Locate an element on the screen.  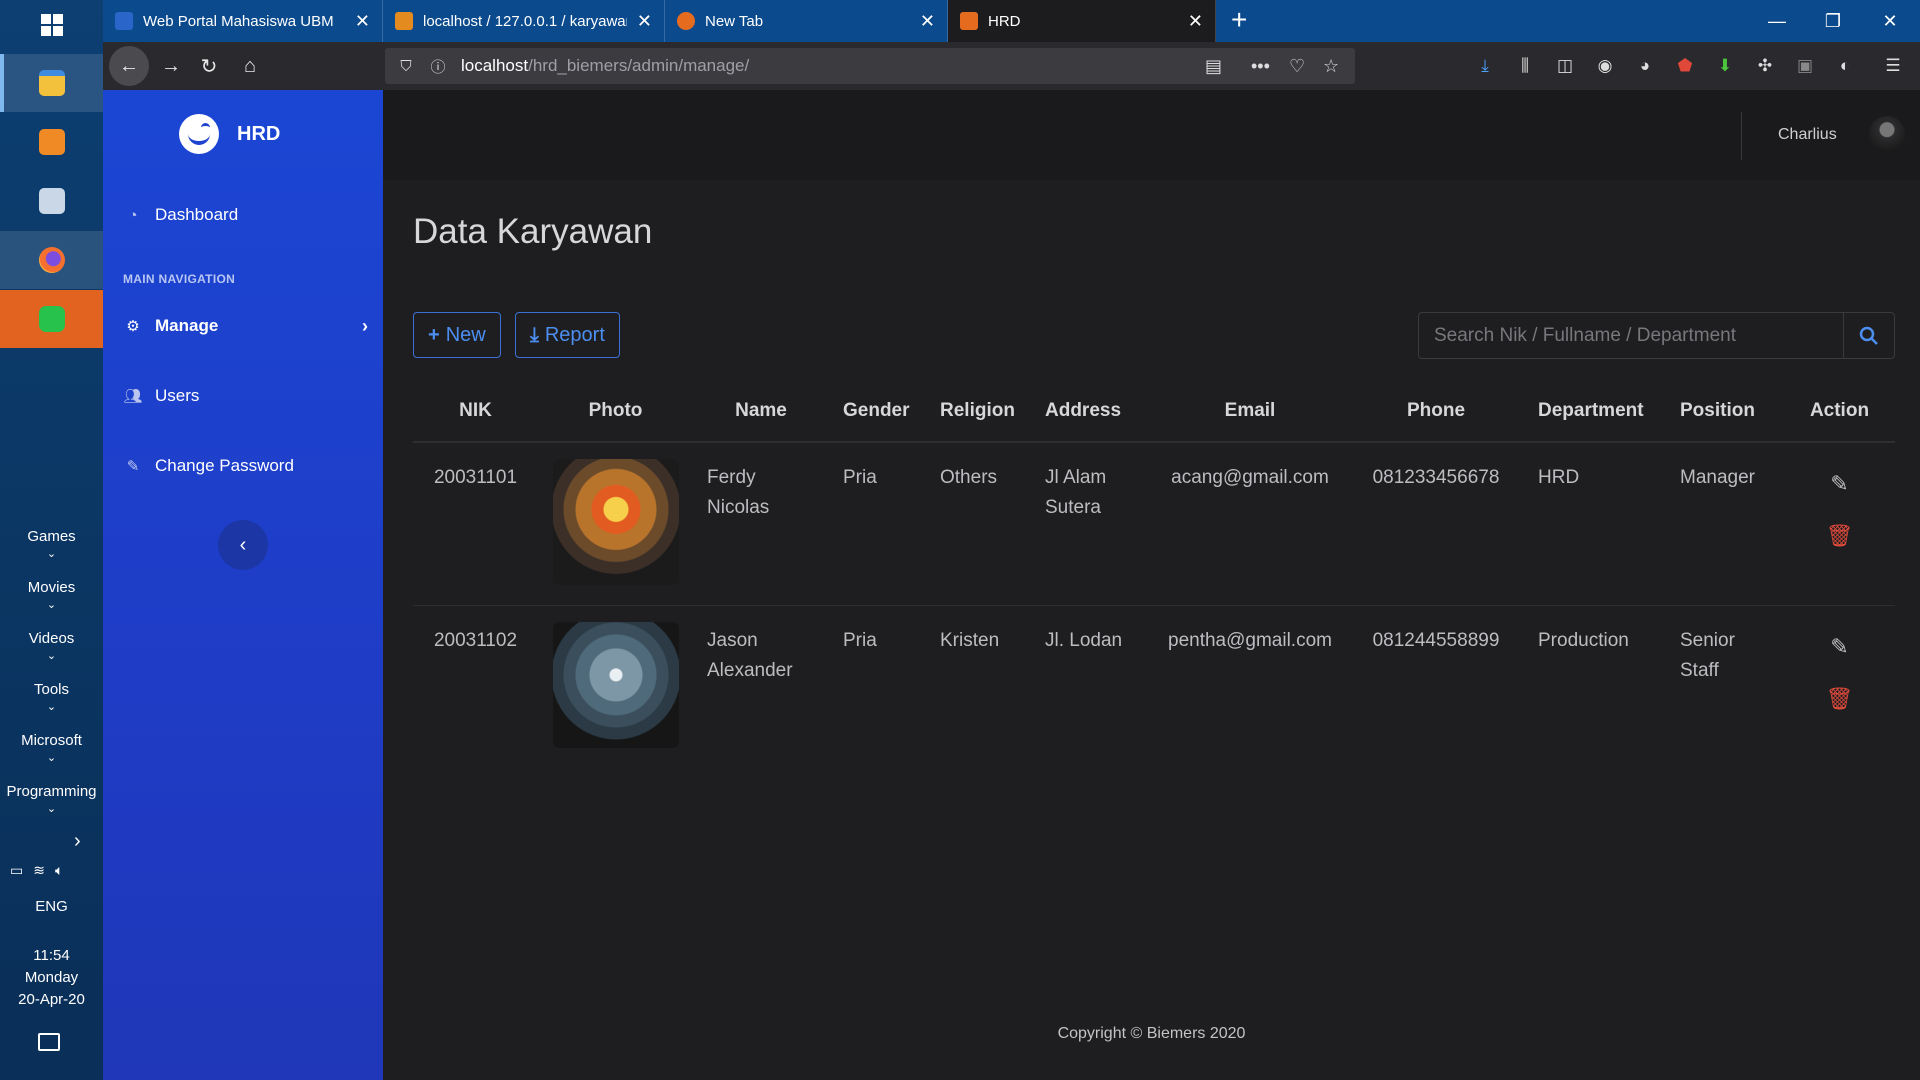
plus-icon: + is located at coordinates (434, 334).